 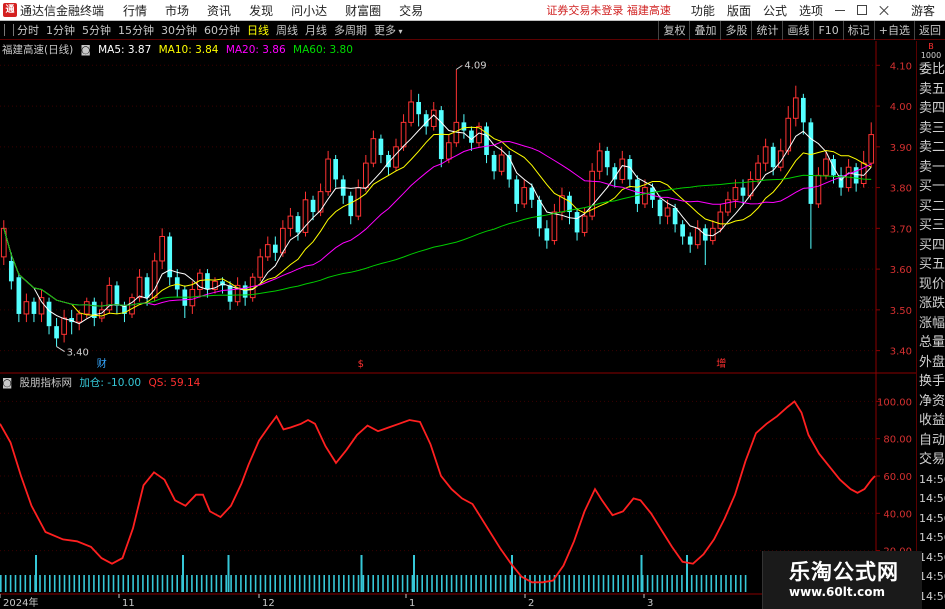 What do you see at coordinates (258, 30) in the screenshot?
I see `period-daily: 日线` at bounding box center [258, 30].